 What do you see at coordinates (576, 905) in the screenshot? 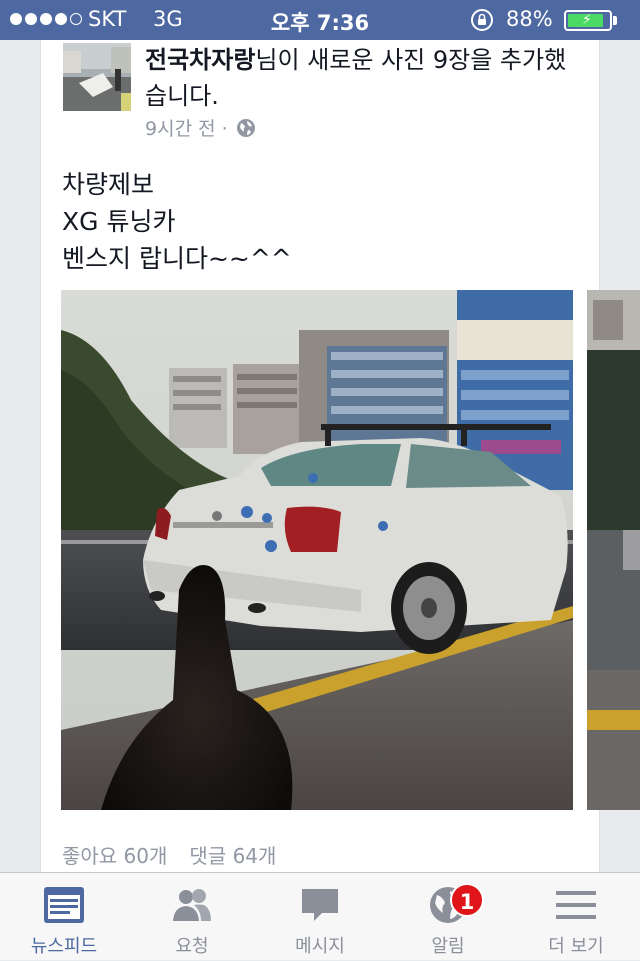
I see `more-menu-icon` at bounding box center [576, 905].